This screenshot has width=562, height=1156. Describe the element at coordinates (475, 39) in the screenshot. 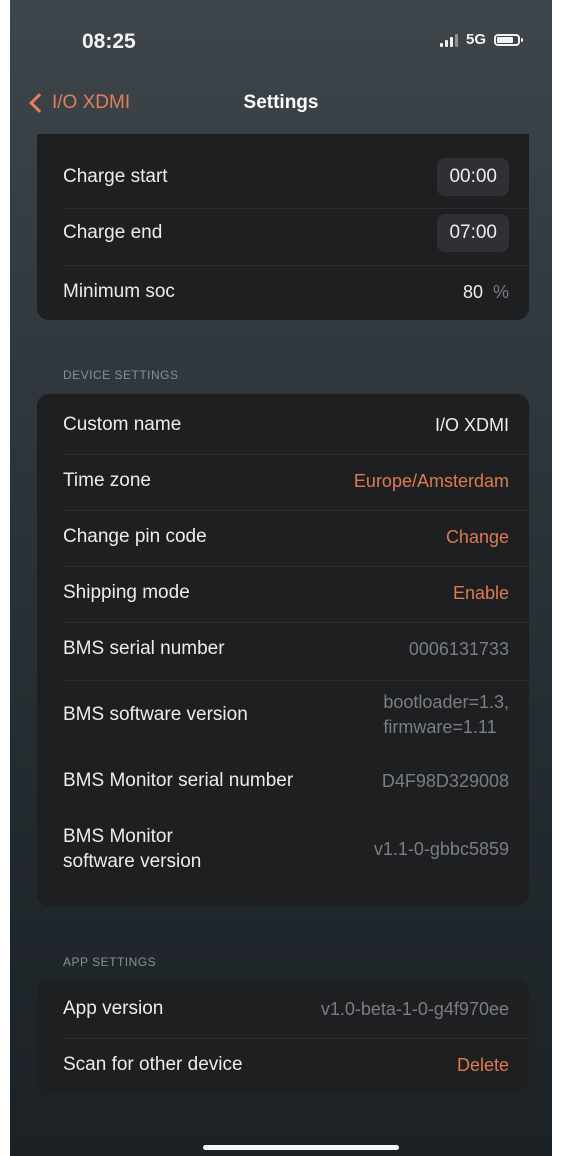

I see `network-type: 5G` at that location.